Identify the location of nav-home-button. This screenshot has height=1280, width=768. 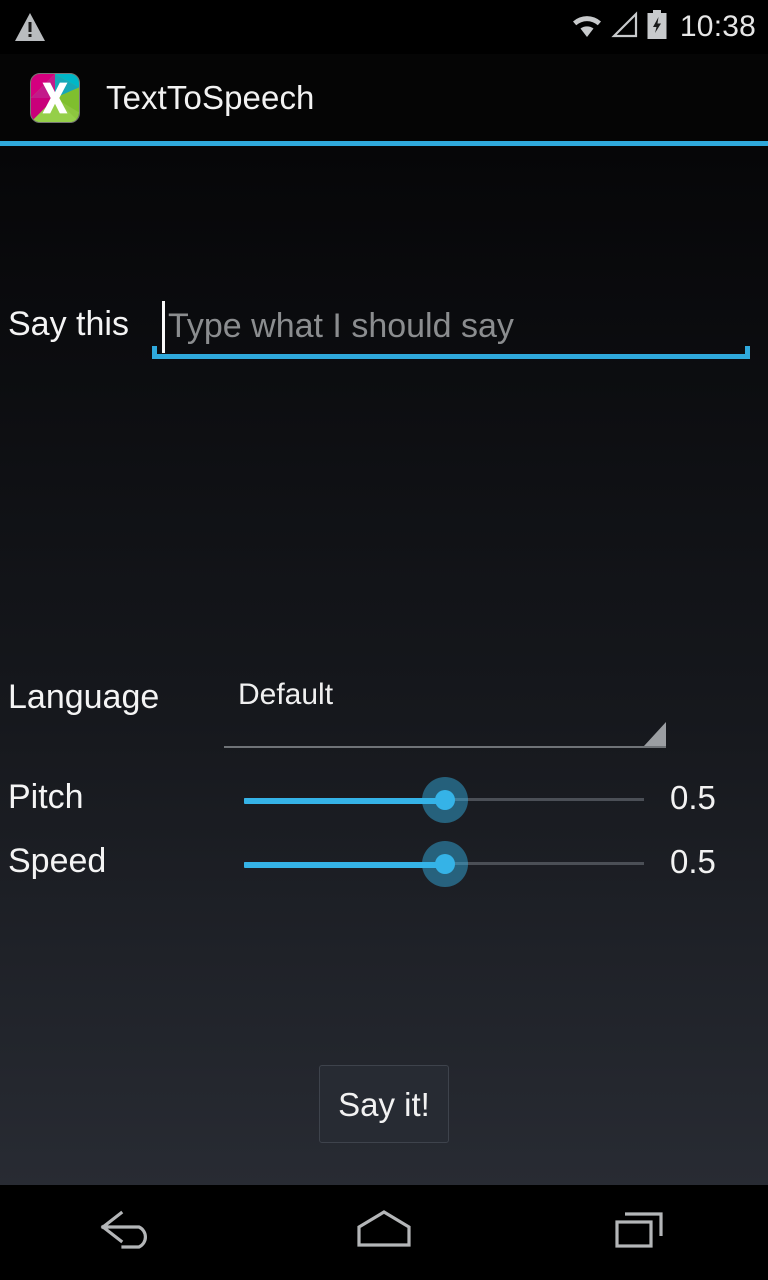
(384, 1232).